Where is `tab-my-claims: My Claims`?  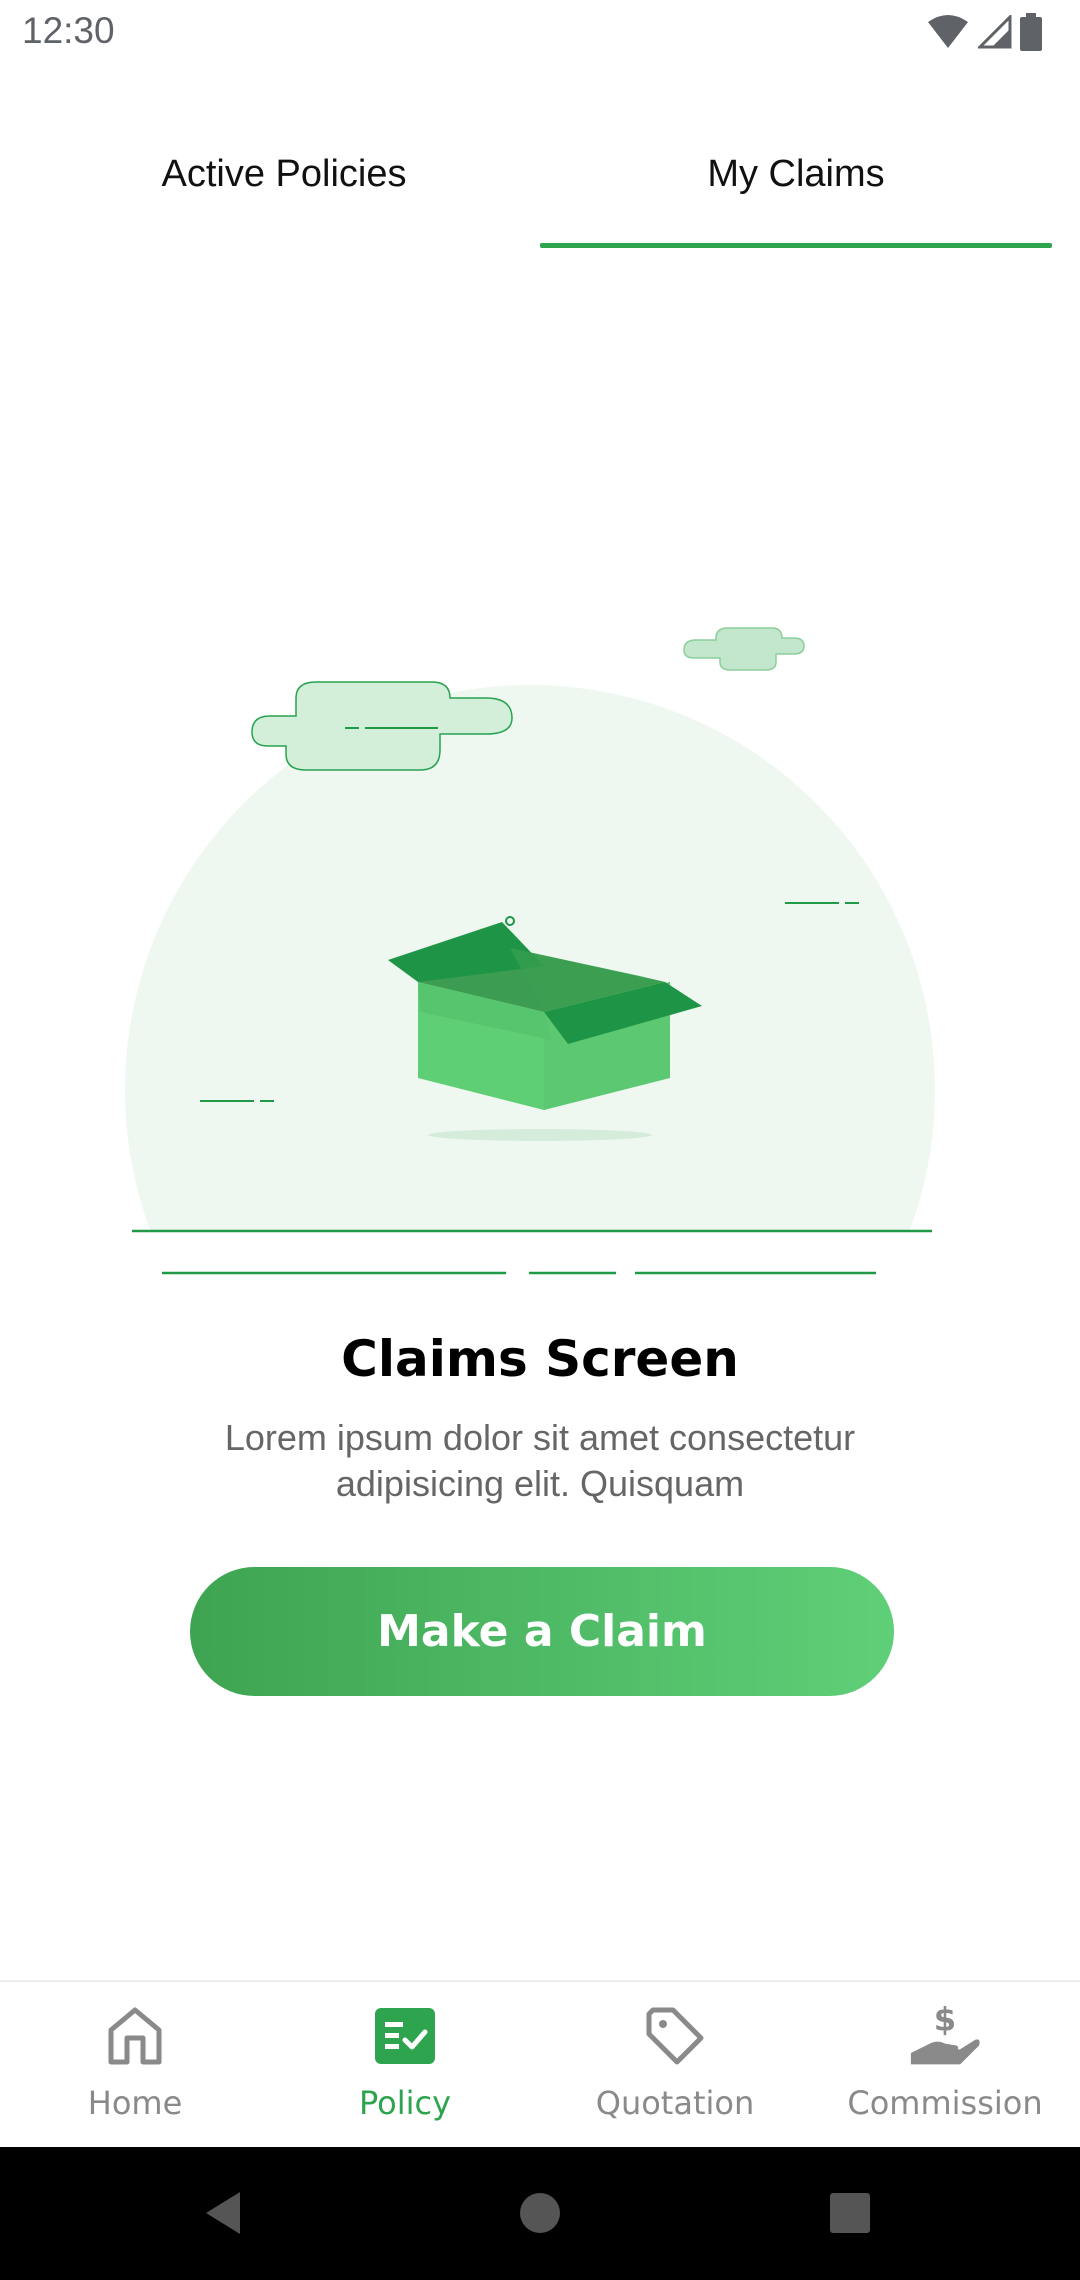 tab-my-claims: My Claims is located at coordinates (796, 189).